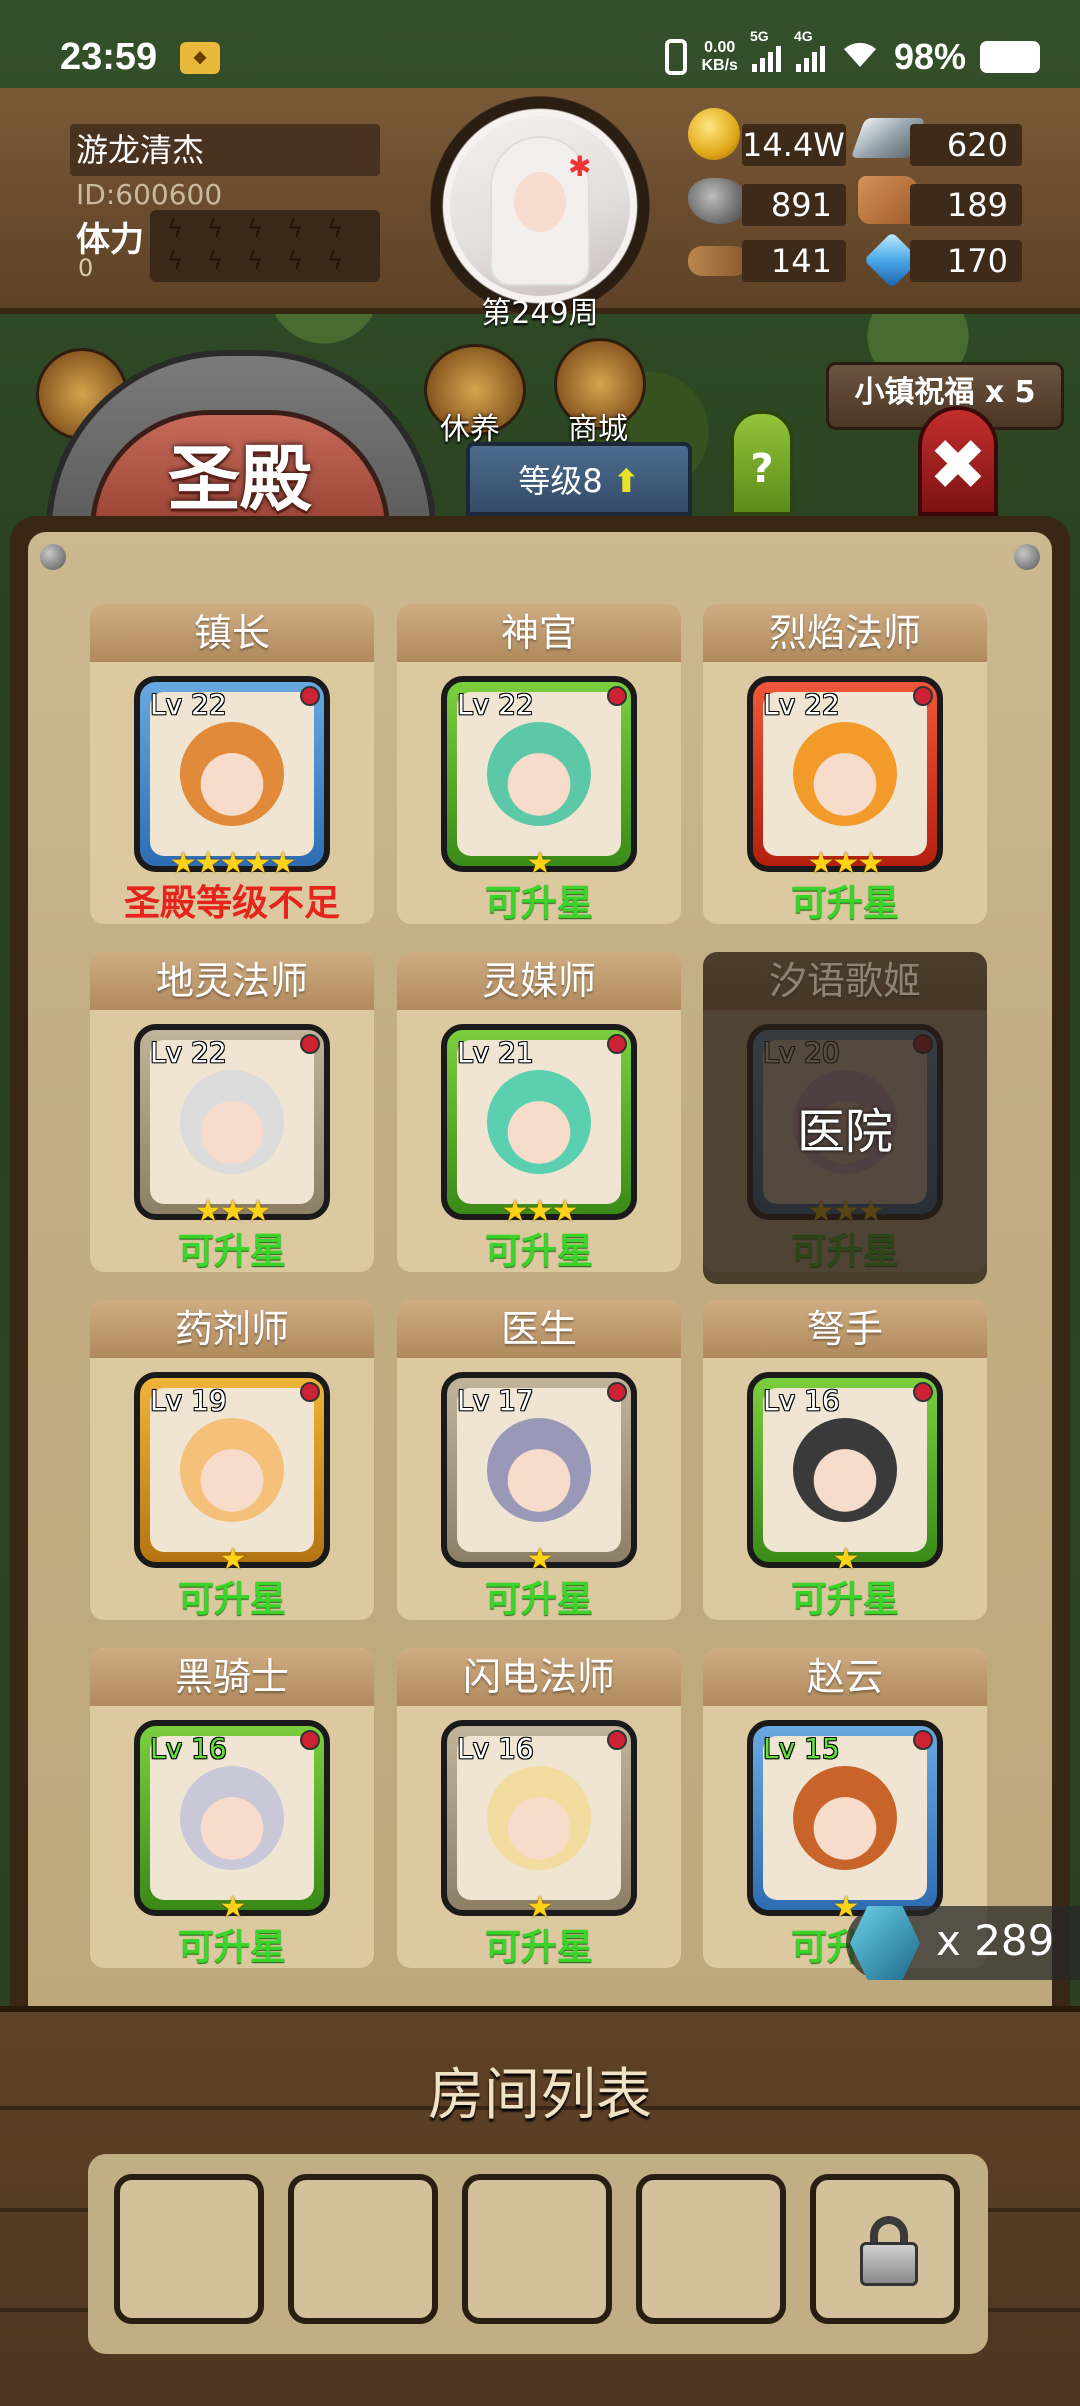 Image resolution: width=1080 pixels, height=2406 pixels. What do you see at coordinates (801, 1400) in the screenshot?
I see `hero-level: Lv 16` at bounding box center [801, 1400].